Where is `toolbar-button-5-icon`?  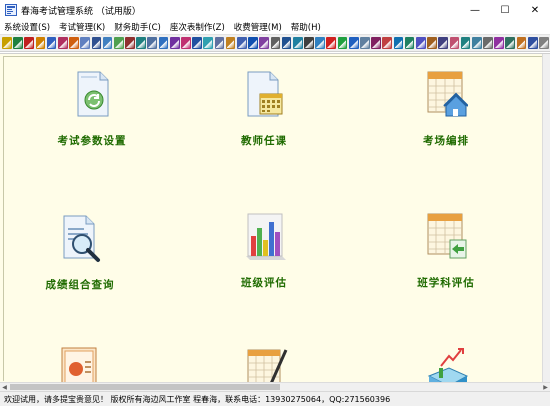
toolbar-button-5-icon is located at coordinates (51, 43).